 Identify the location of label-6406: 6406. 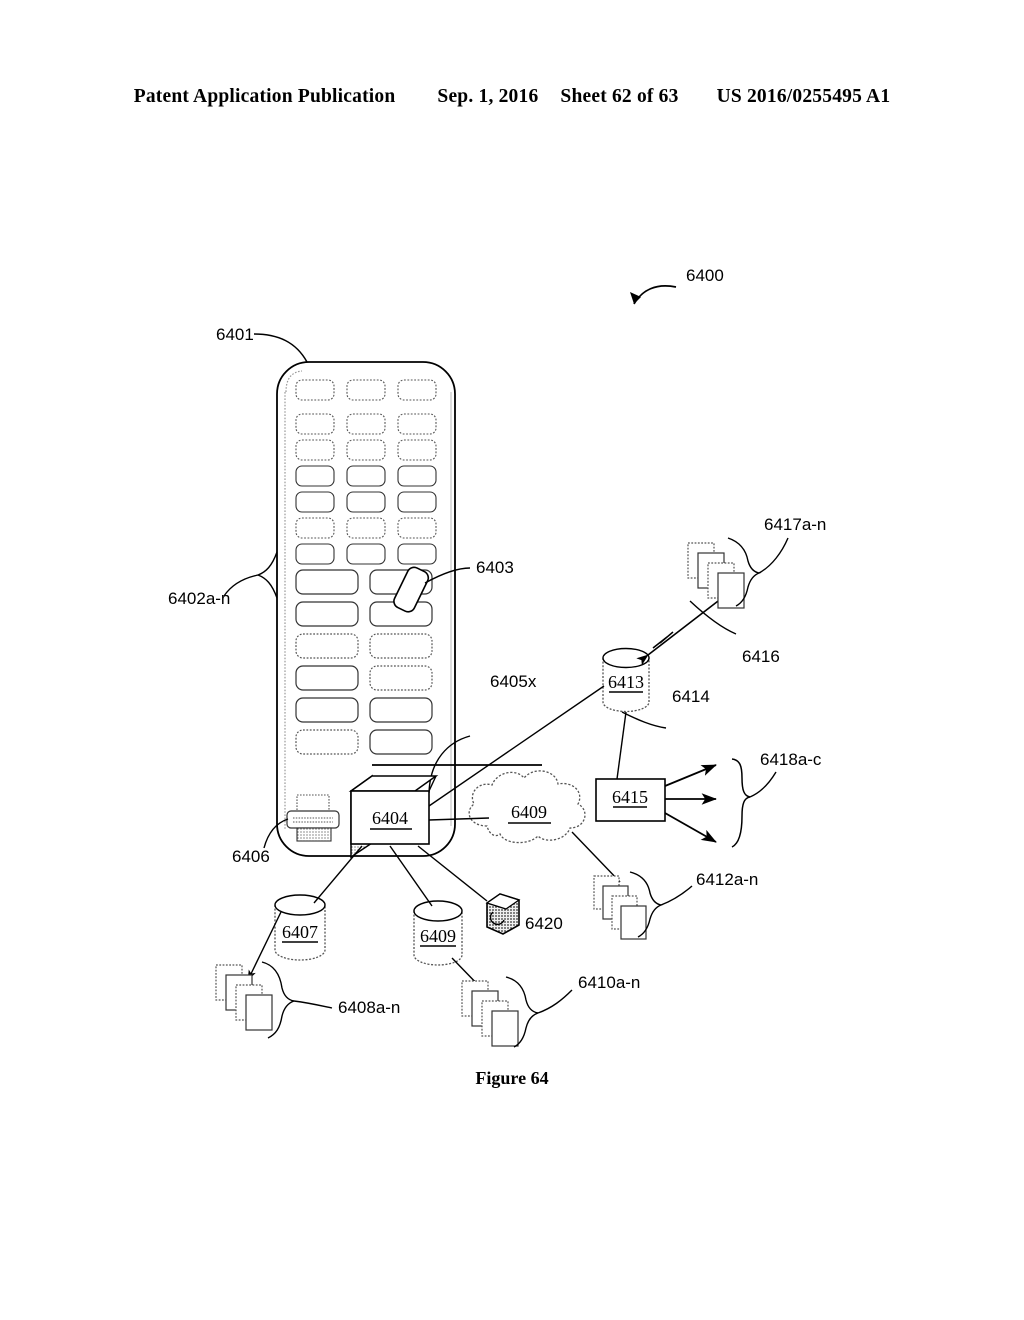
(251, 856).